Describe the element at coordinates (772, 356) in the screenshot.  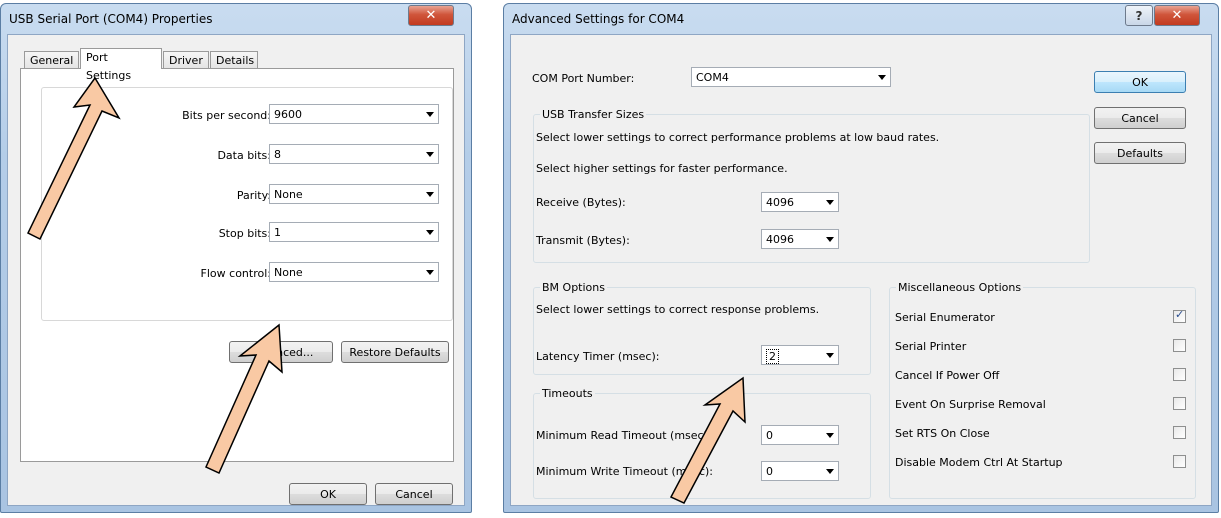
I see `latency-value: 2` at that location.